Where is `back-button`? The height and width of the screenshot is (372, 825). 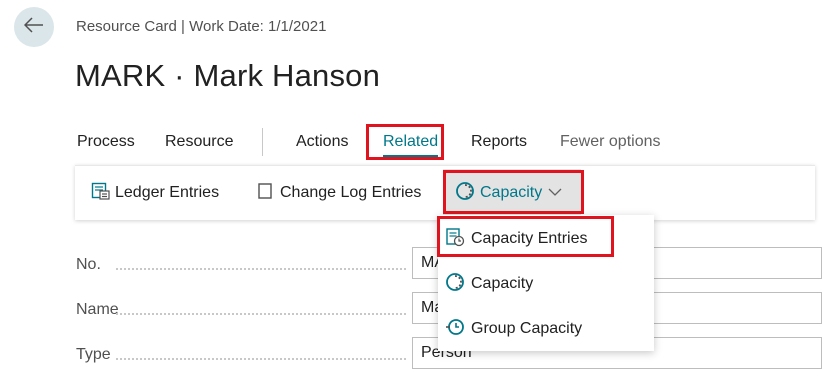 back-button is located at coordinates (34, 27).